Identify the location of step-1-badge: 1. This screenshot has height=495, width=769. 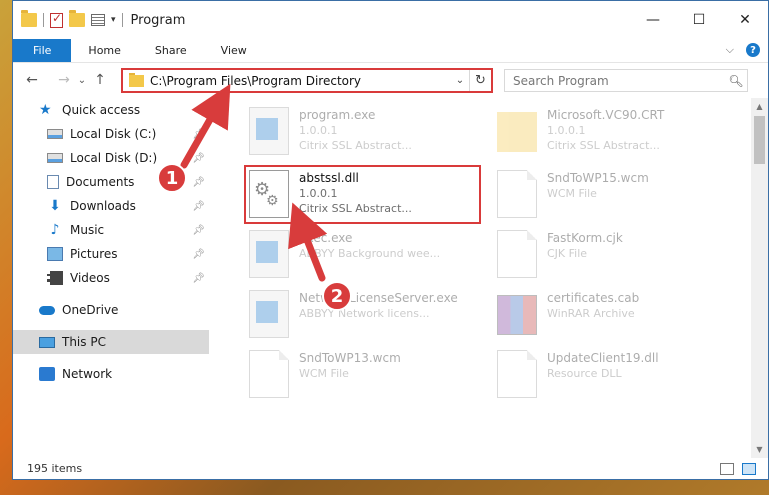
(172, 178).